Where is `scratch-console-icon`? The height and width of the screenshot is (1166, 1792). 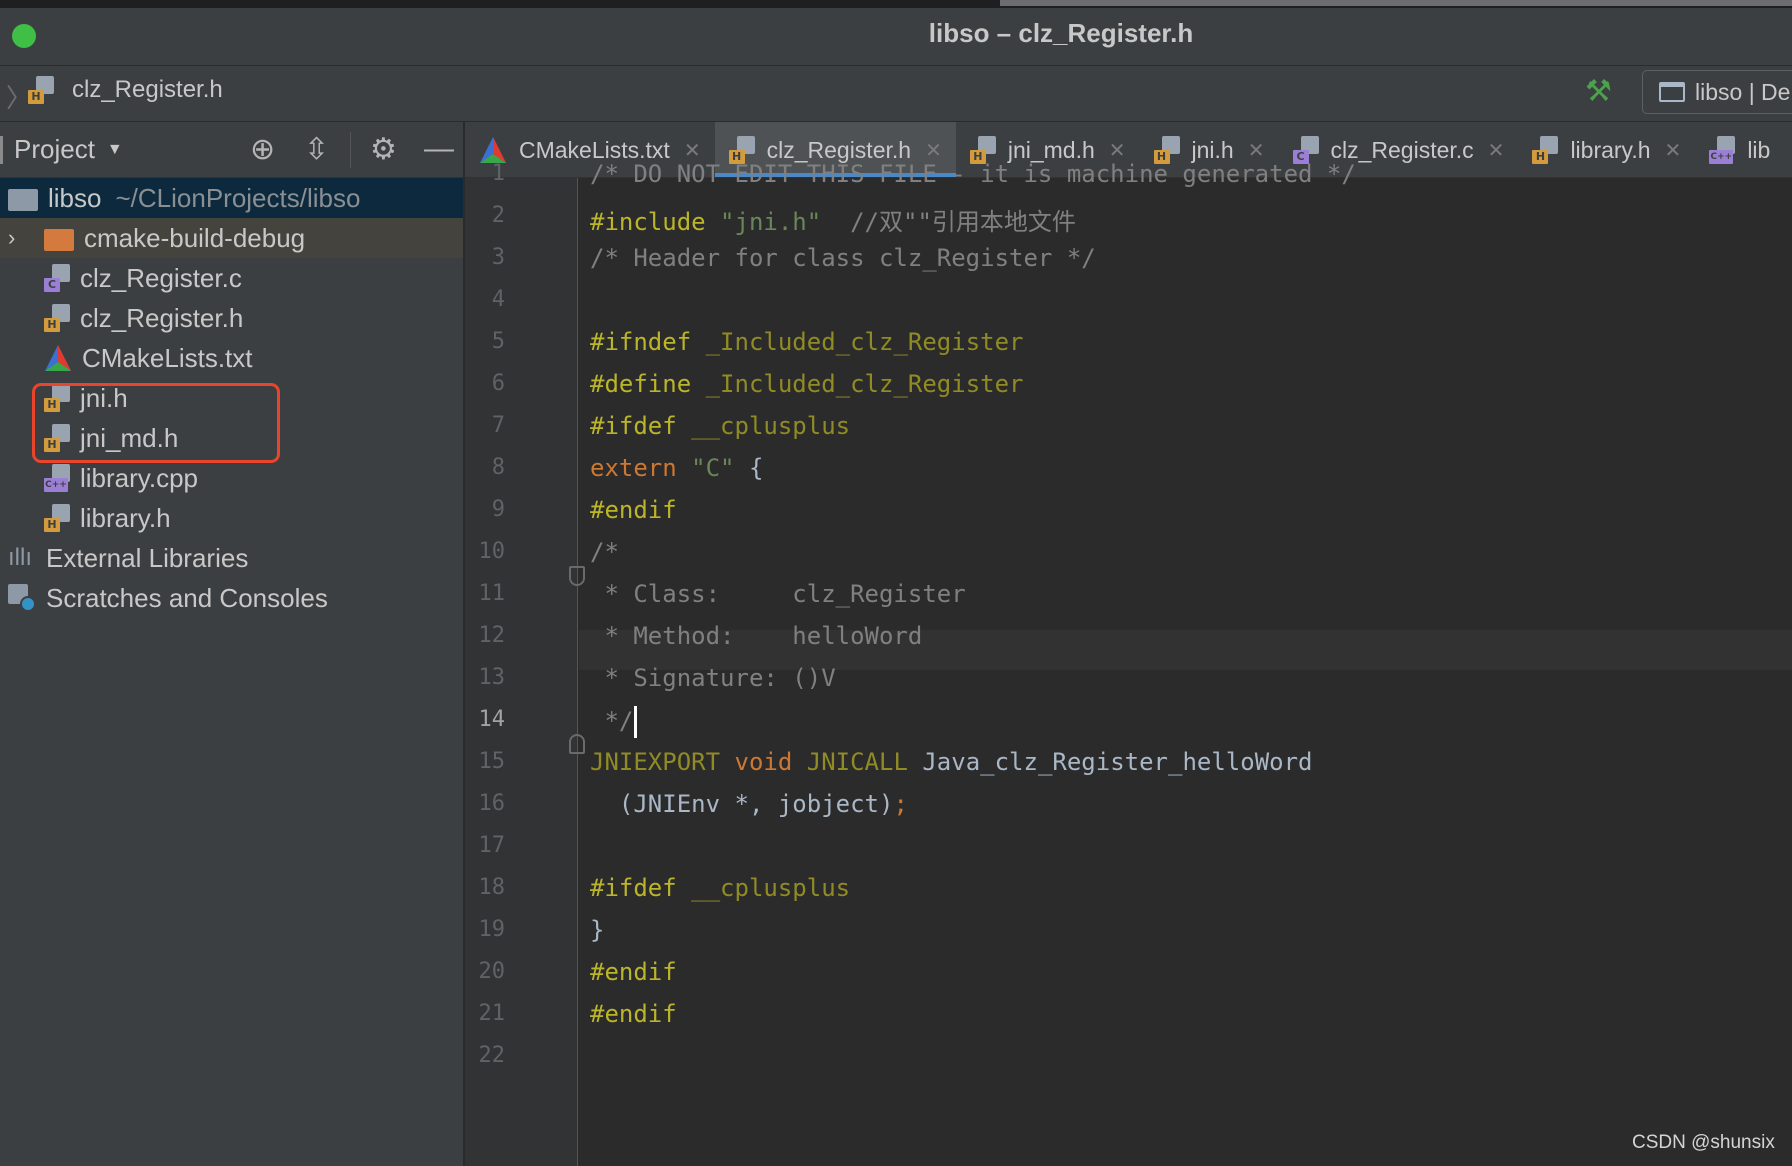 scratch-console-icon is located at coordinates (22, 598).